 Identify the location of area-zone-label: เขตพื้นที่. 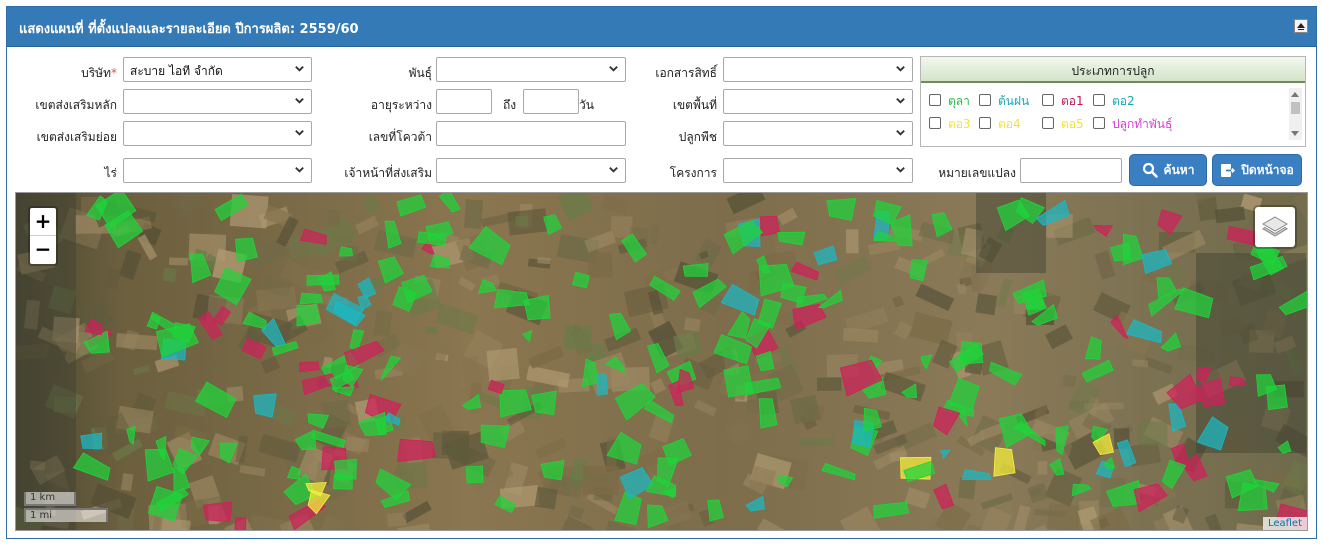
(694, 105).